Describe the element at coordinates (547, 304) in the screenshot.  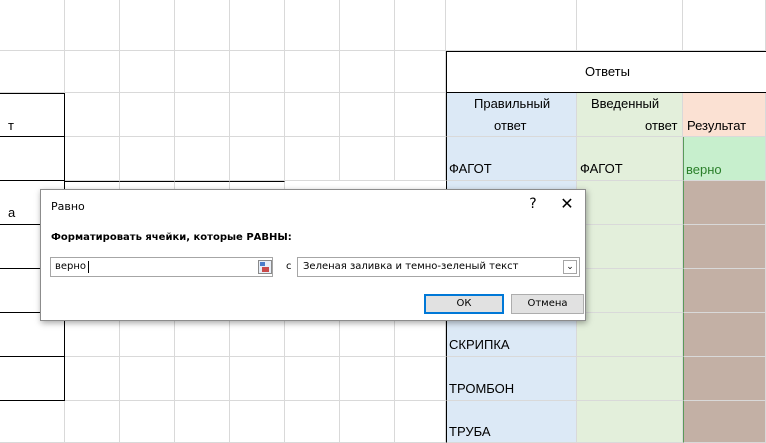
I see `cancel-button: Отмена` at that location.